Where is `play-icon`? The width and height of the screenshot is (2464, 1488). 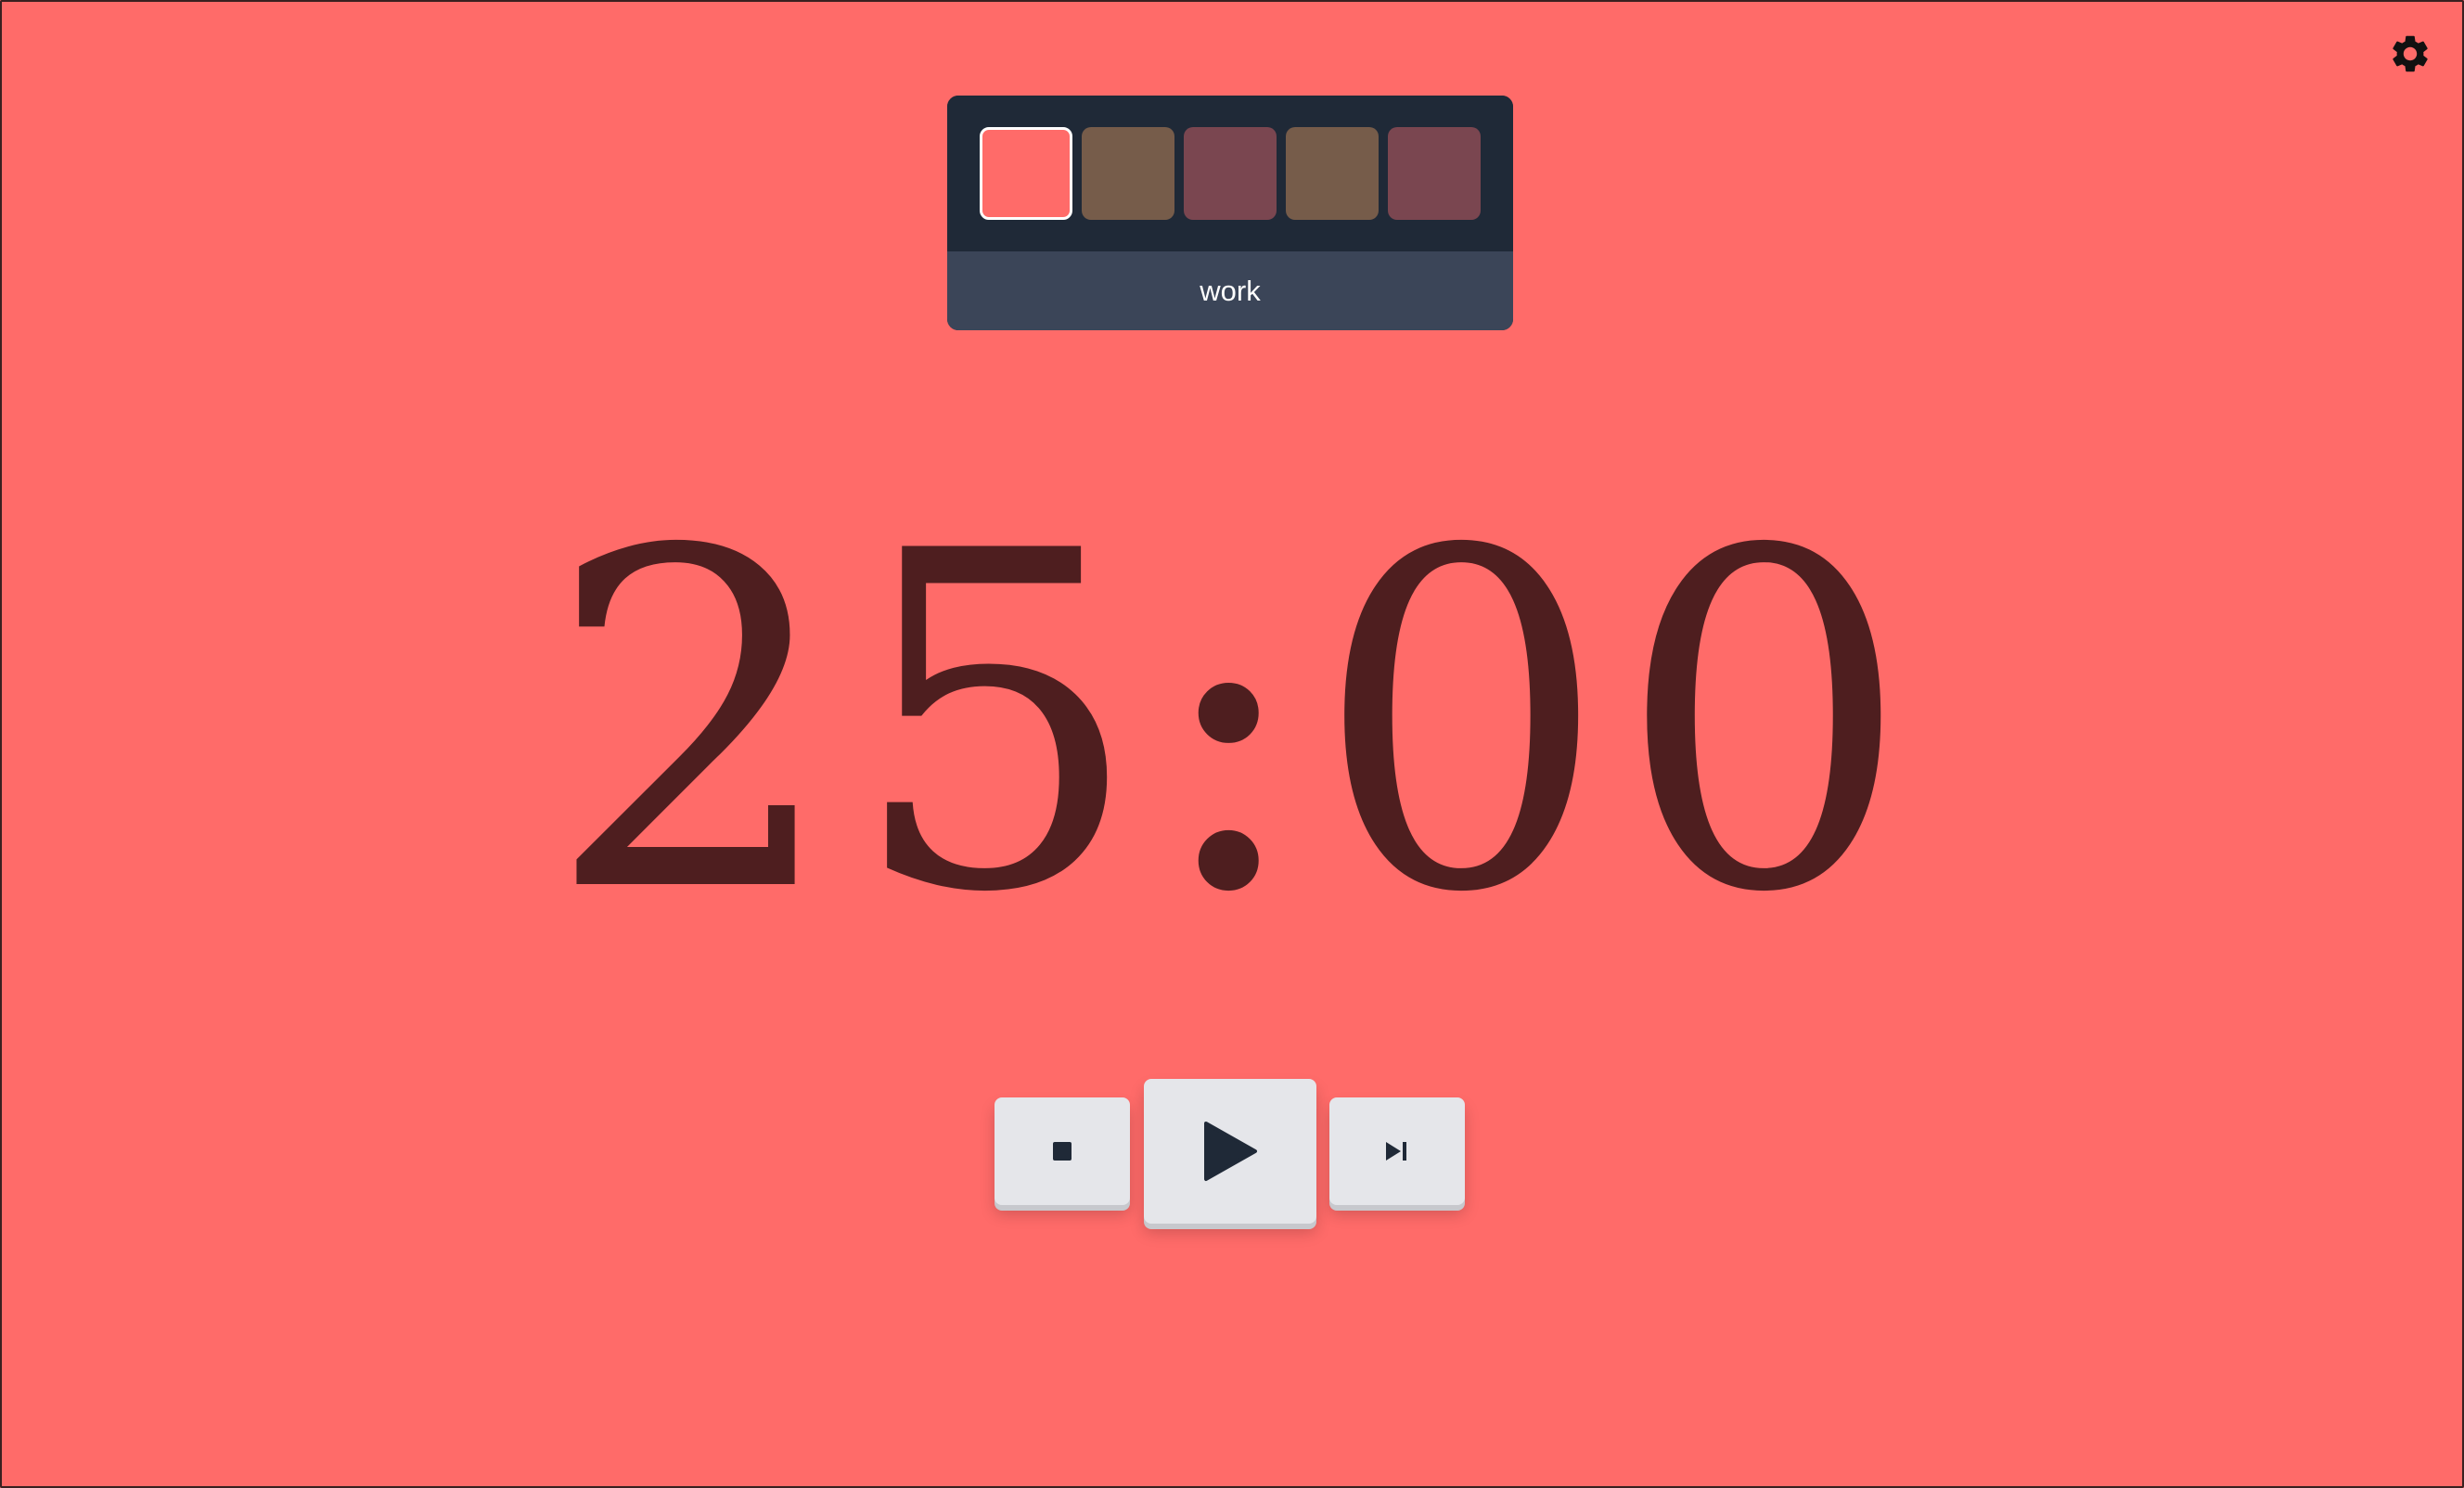
play-icon is located at coordinates (1230, 1151).